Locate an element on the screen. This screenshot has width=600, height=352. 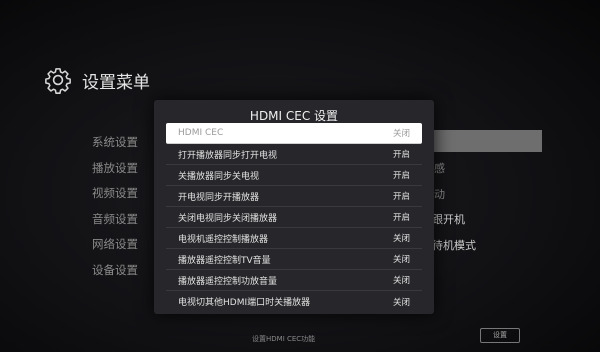
menu-item-playback: 播放设置 is located at coordinates (115, 169).